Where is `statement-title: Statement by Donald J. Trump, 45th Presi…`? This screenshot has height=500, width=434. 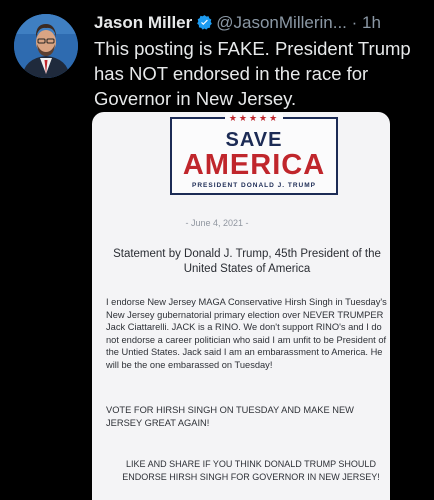 statement-title: Statement by Donald J. Trump, 45th Presi… is located at coordinates (247, 261).